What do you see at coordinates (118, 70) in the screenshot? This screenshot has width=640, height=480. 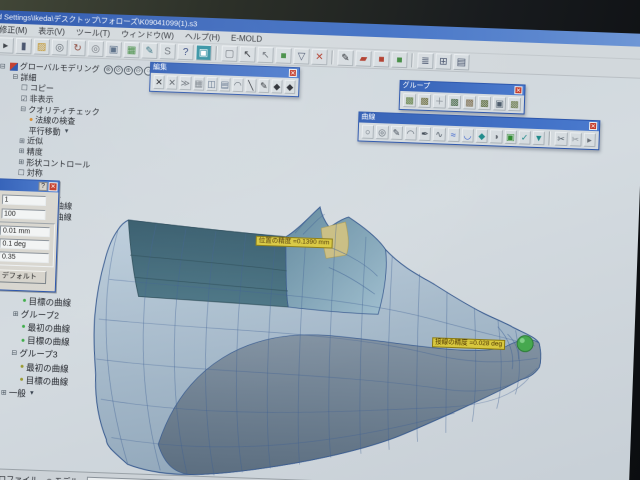 I see `toggle-slash-icon: ⊘` at bounding box center [118, 70].